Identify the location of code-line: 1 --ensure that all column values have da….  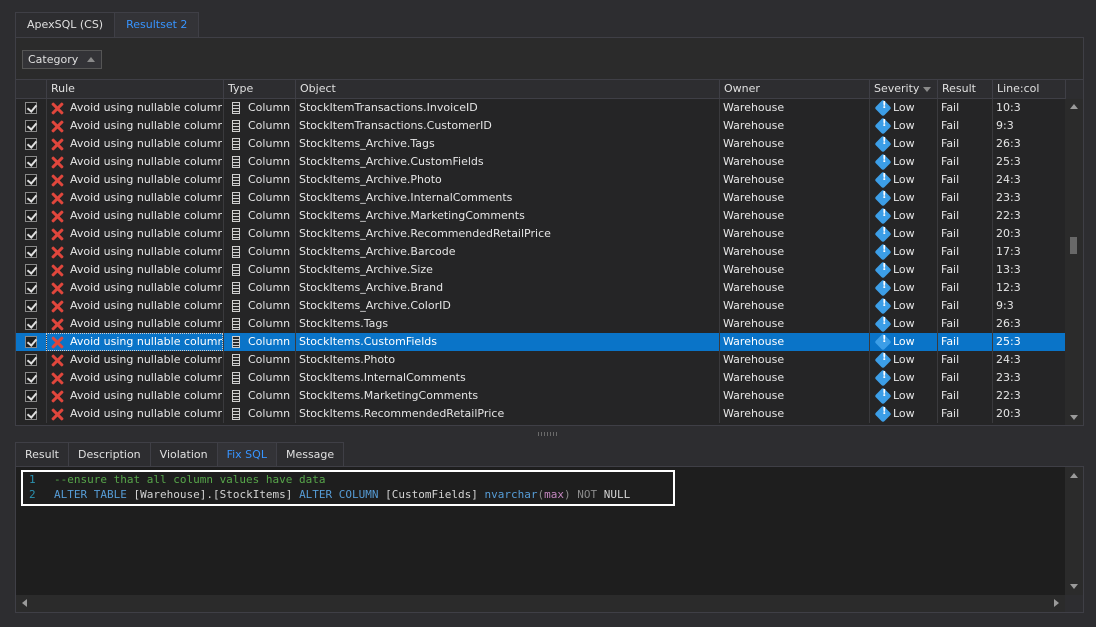
(536, 479).